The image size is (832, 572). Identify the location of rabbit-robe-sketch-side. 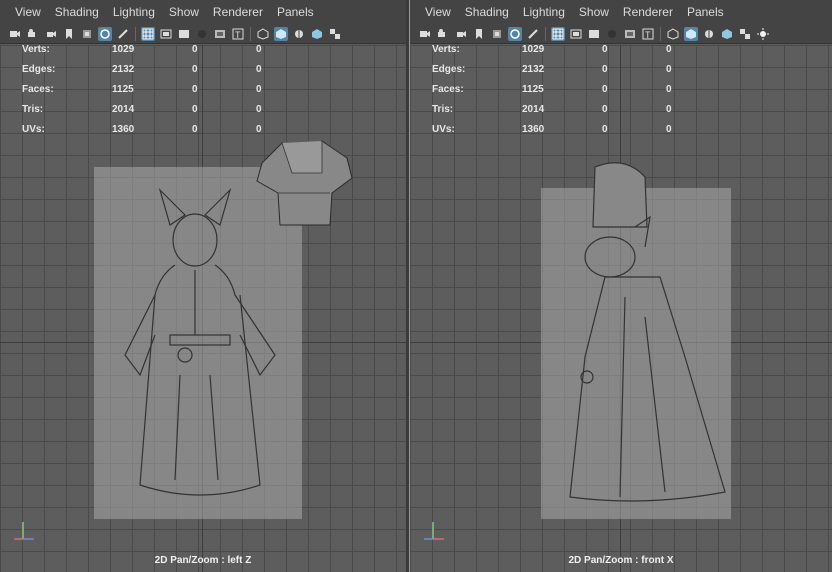
(647, 332).